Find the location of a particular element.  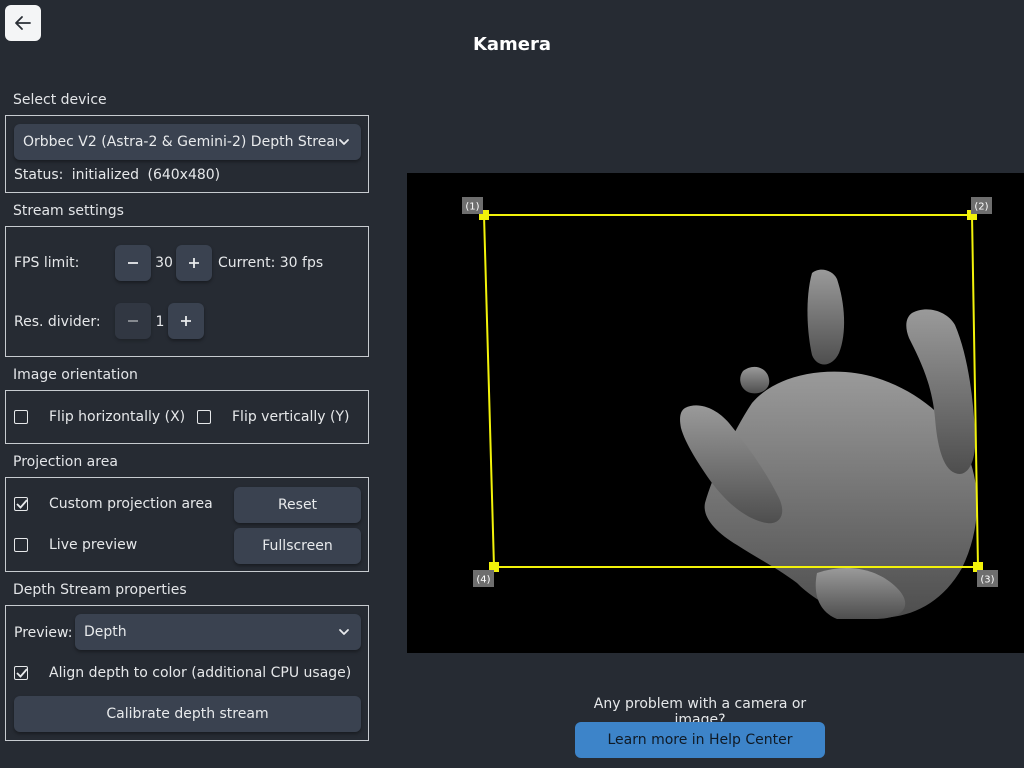

live-preview-checkbox is located at coordinates (21, 545).